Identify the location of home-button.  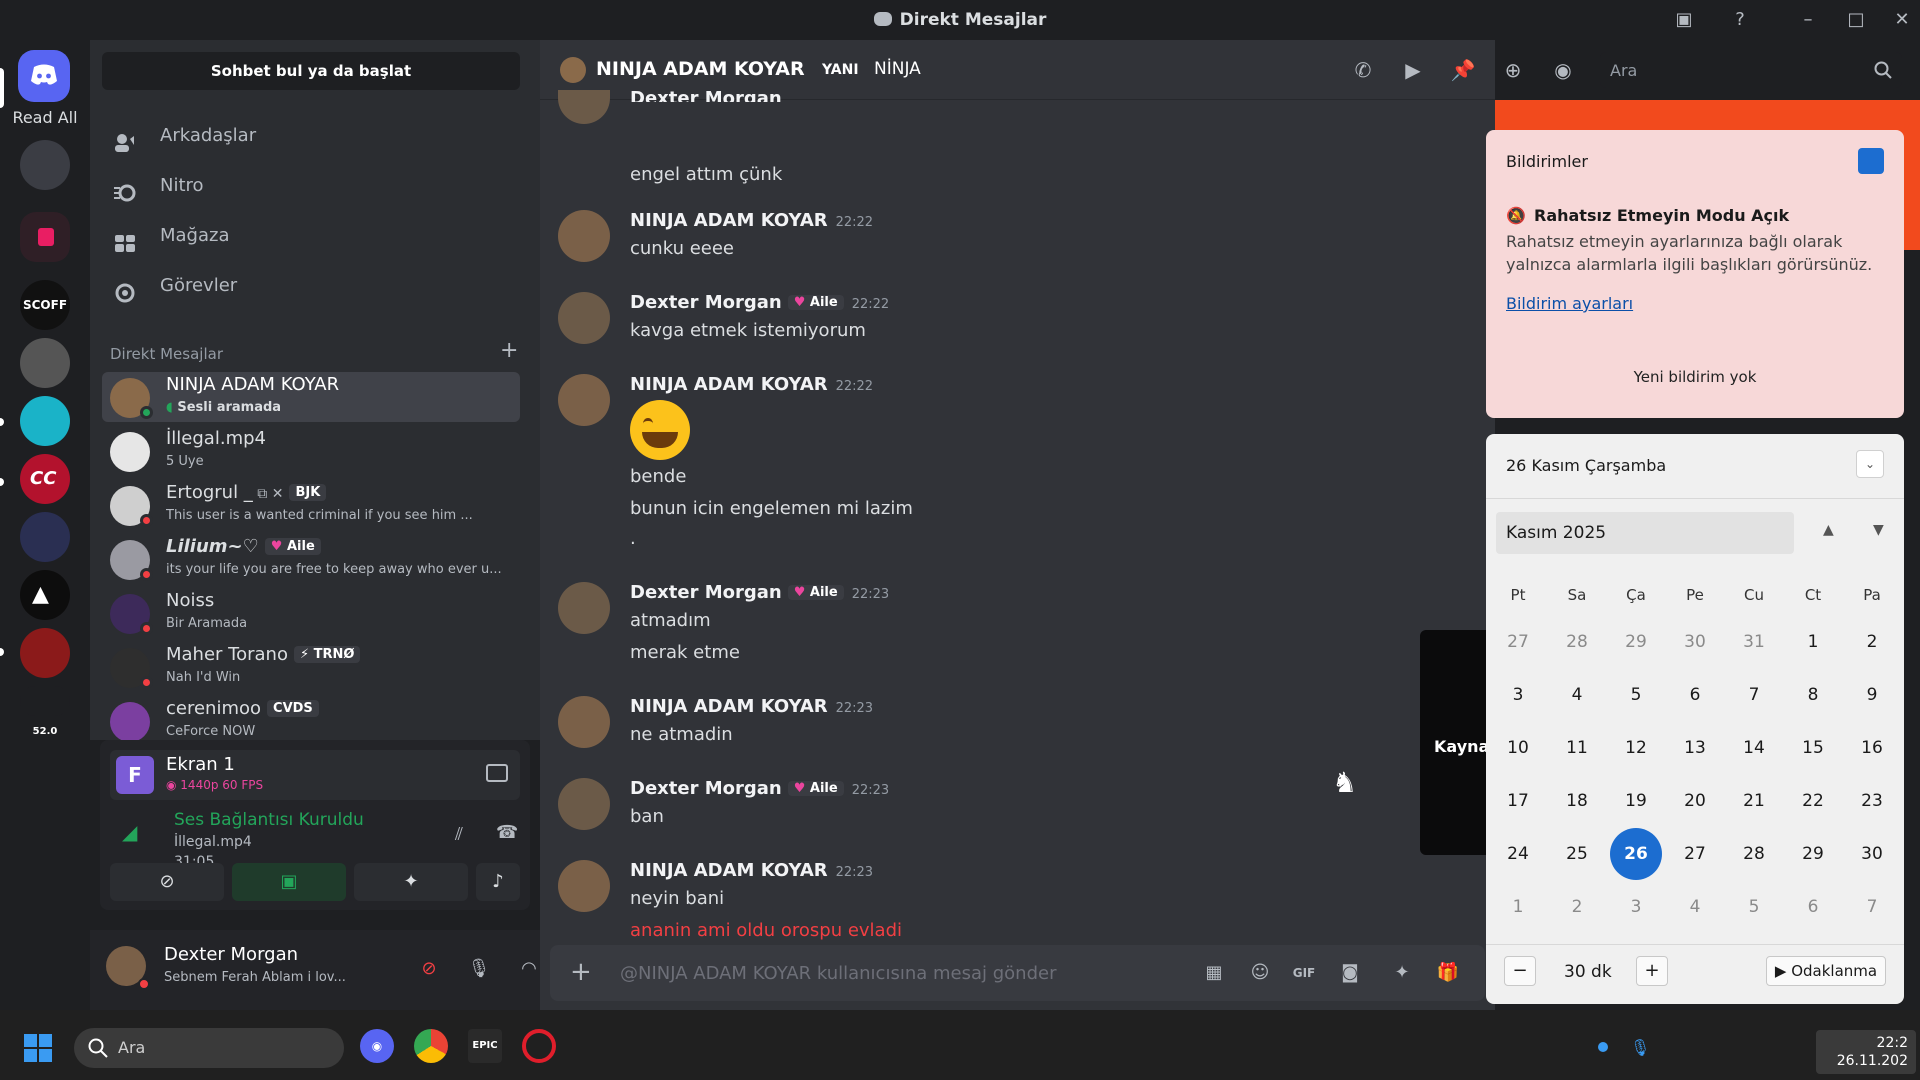
(44, 76).